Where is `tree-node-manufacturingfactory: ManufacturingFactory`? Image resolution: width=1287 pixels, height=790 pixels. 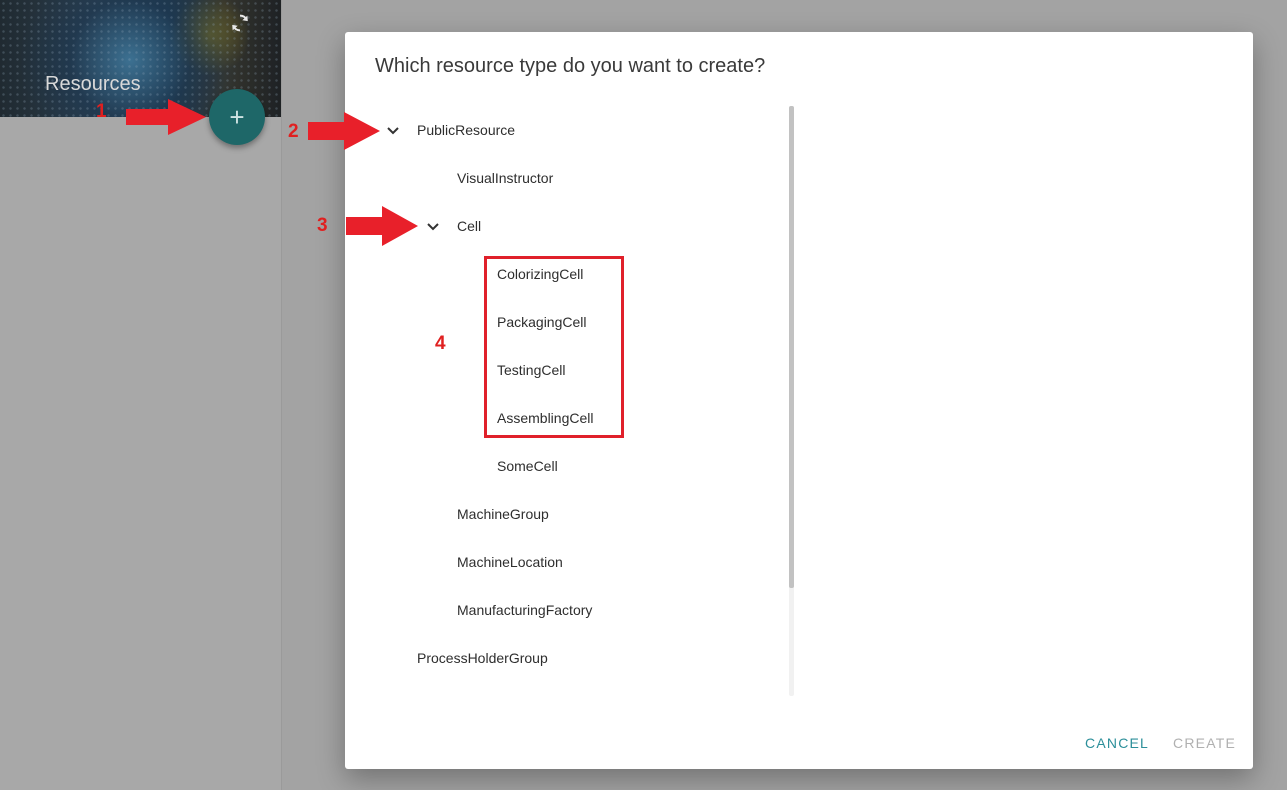
tree-node-manufacturingfactory: ManufacturingFactory is located at coordinates (524, 610).